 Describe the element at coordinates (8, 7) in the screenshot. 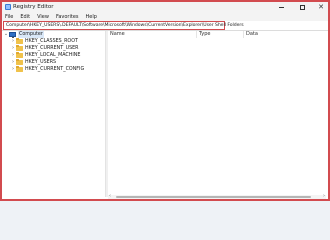

I see `registry-editor-app-icon` at that location.